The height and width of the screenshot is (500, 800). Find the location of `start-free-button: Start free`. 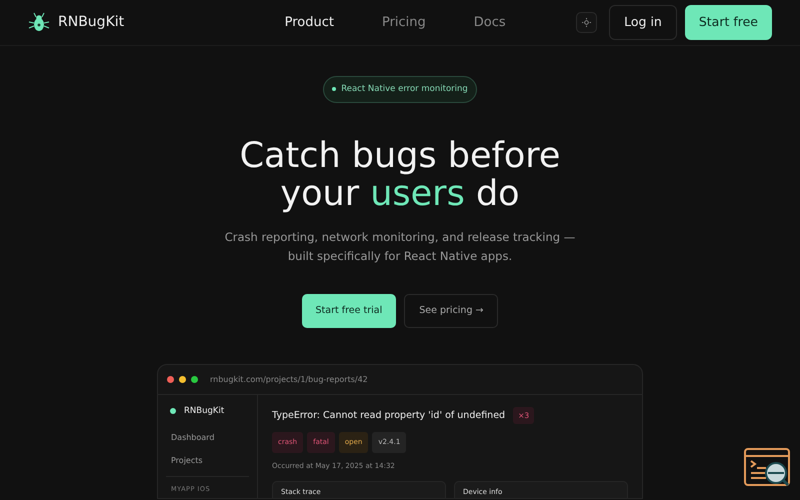

start-free-button: Start free is located at coordinates (728, 22).